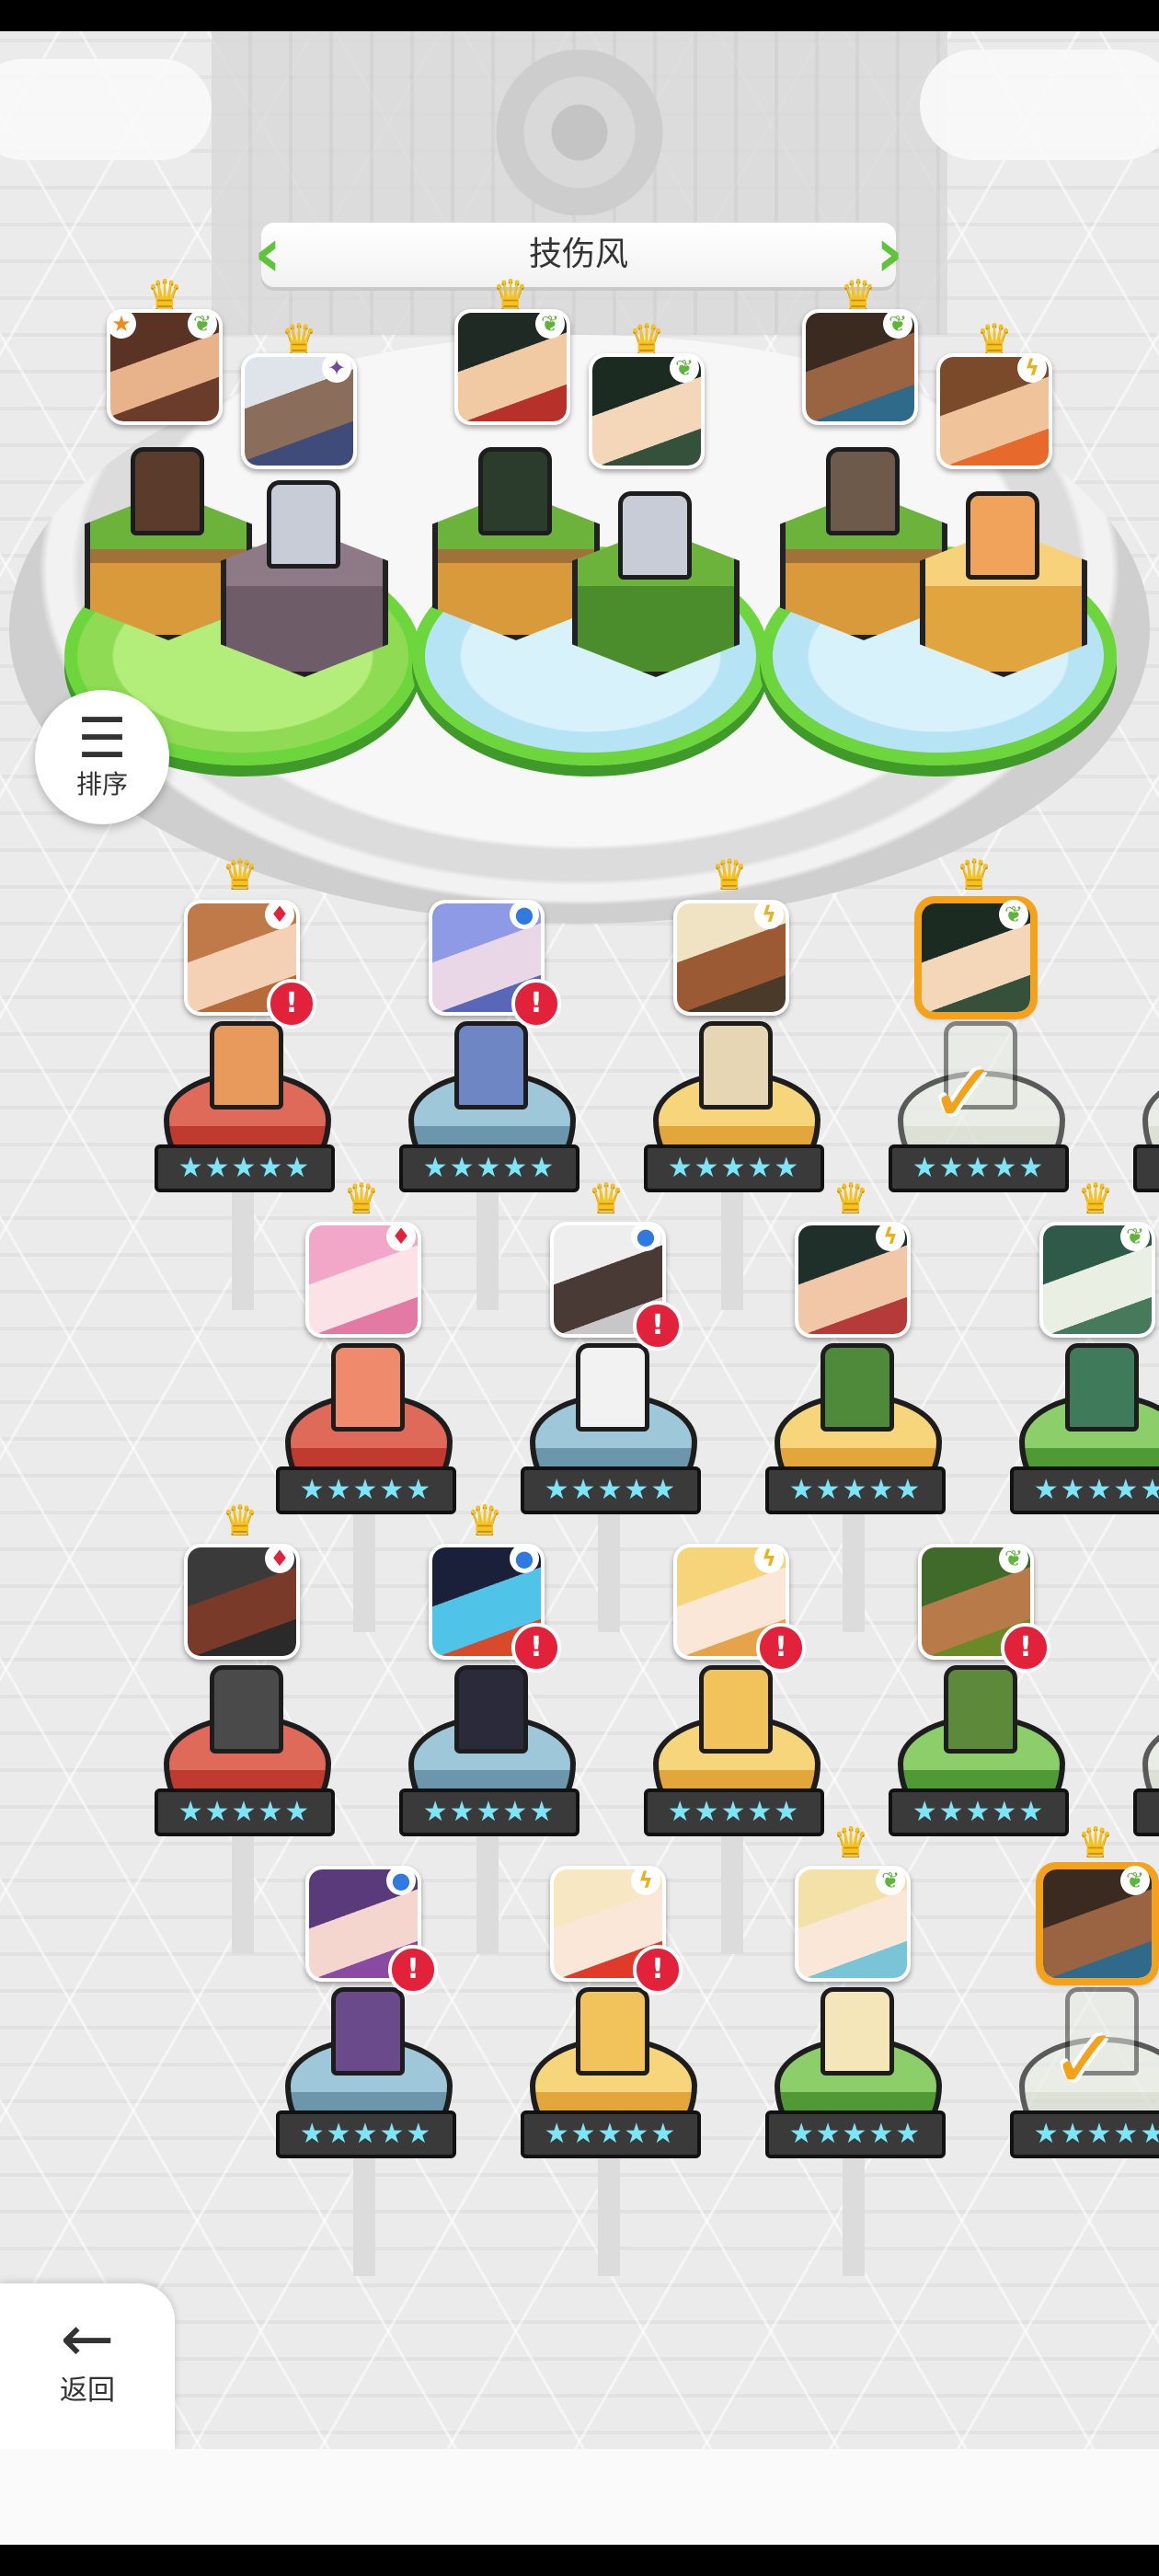 This screenshot has width=1159, height=2576. Describe the element at coordinates (87, 2366) in the screenshot. I see `back-button: ← 返回` at that location.